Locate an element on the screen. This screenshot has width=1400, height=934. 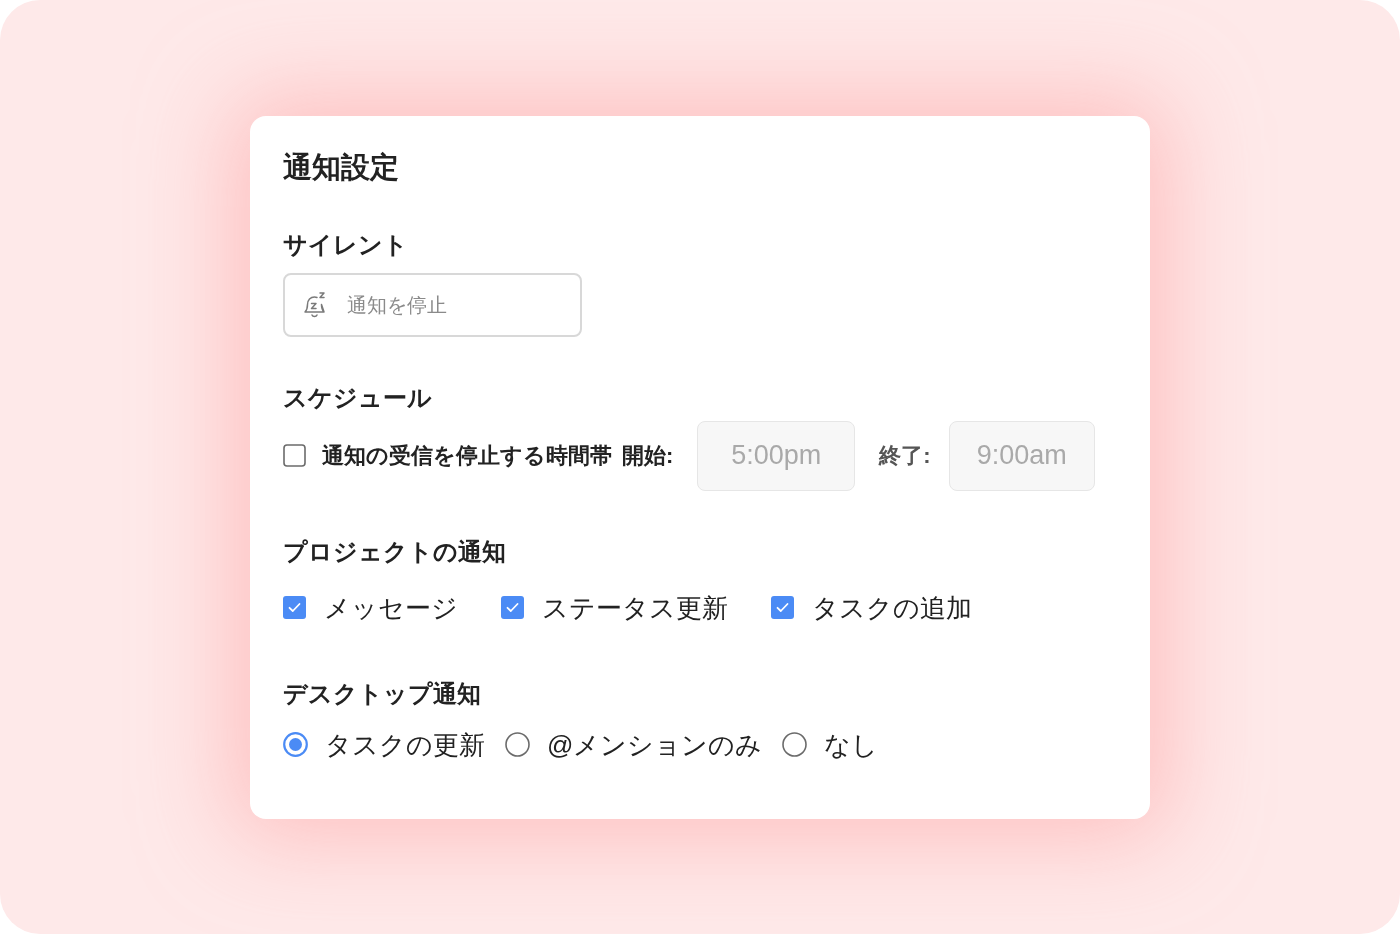
dialog-title: 通知設定 is located at coordinates (341, 167).